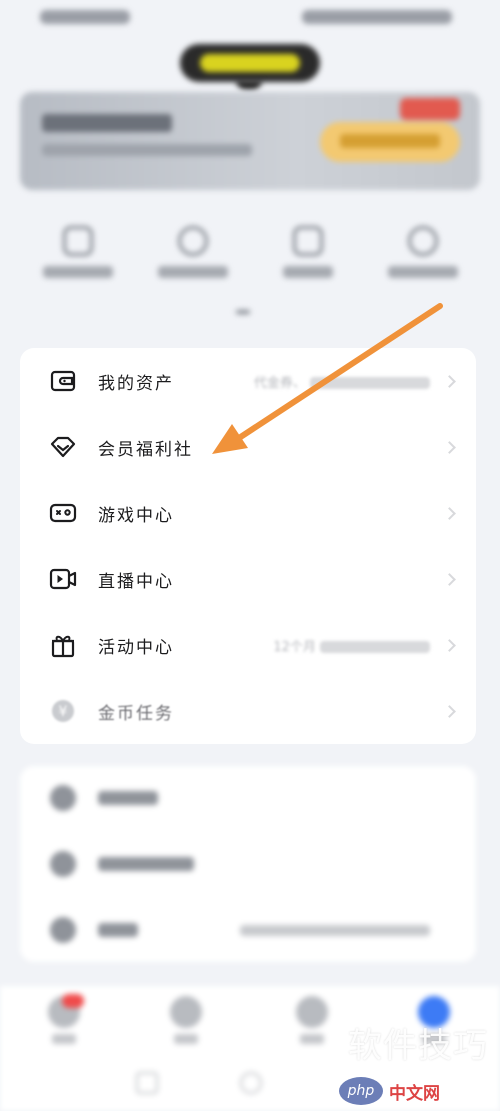 The image size is (500, 1111). I want to click on live-video-icon, so click(63, 579).